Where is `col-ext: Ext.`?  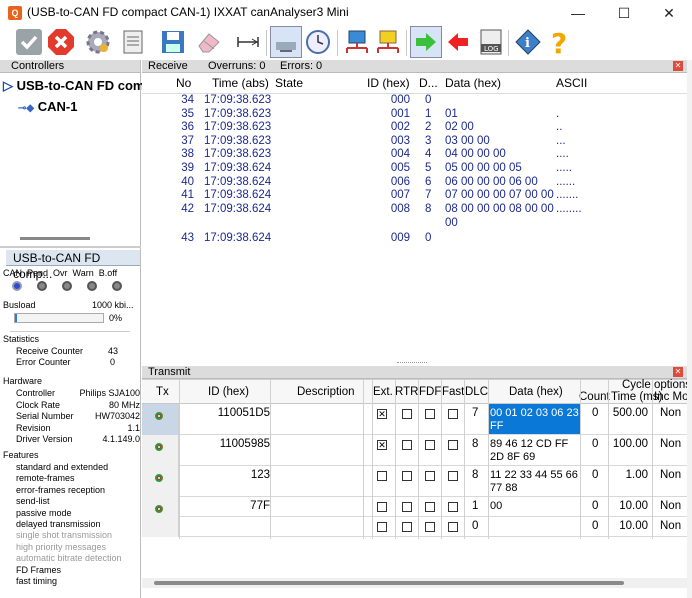
col-ext: Ext. is located at coordinates (383, 392).